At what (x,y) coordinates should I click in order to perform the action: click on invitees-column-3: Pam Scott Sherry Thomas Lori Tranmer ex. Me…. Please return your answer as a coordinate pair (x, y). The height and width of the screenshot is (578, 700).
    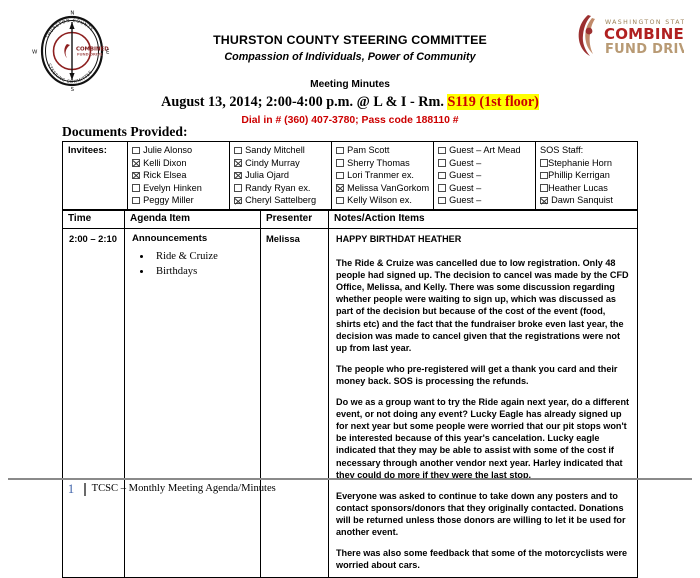
    Looking at the image, I should click on (382, 176).